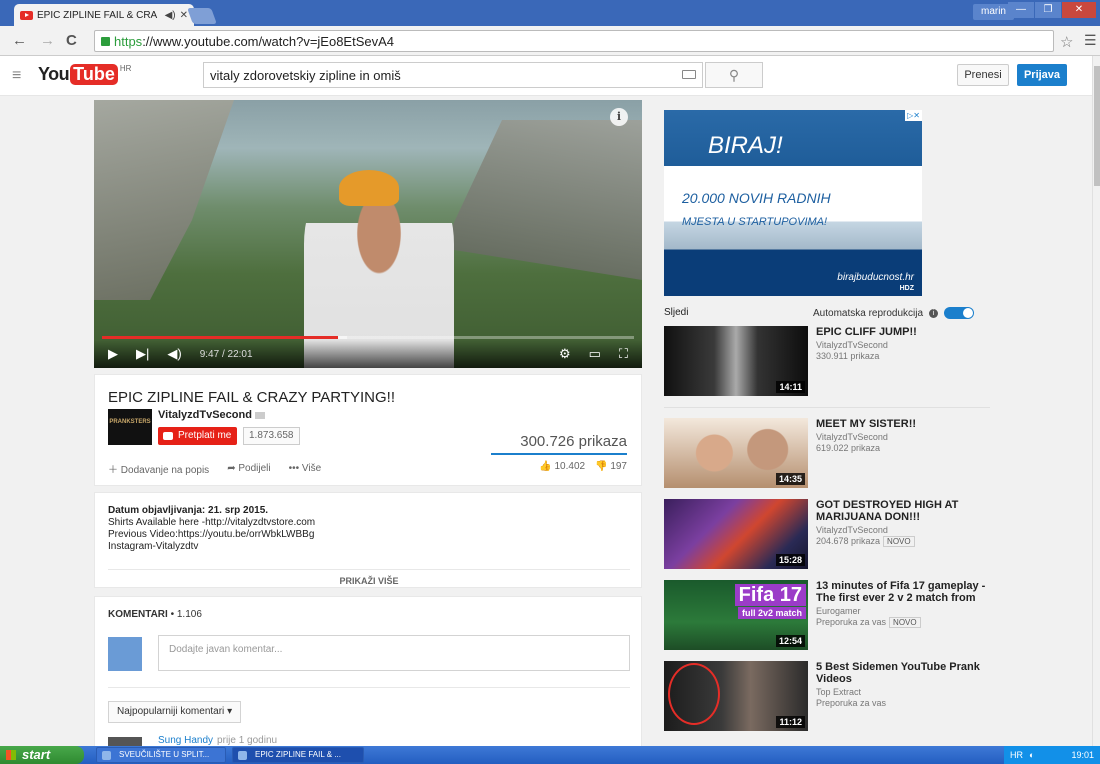 The width and height of the screenshot is (1100, 764). I want to click on video-channel: Top Extract, so click(839, 692).